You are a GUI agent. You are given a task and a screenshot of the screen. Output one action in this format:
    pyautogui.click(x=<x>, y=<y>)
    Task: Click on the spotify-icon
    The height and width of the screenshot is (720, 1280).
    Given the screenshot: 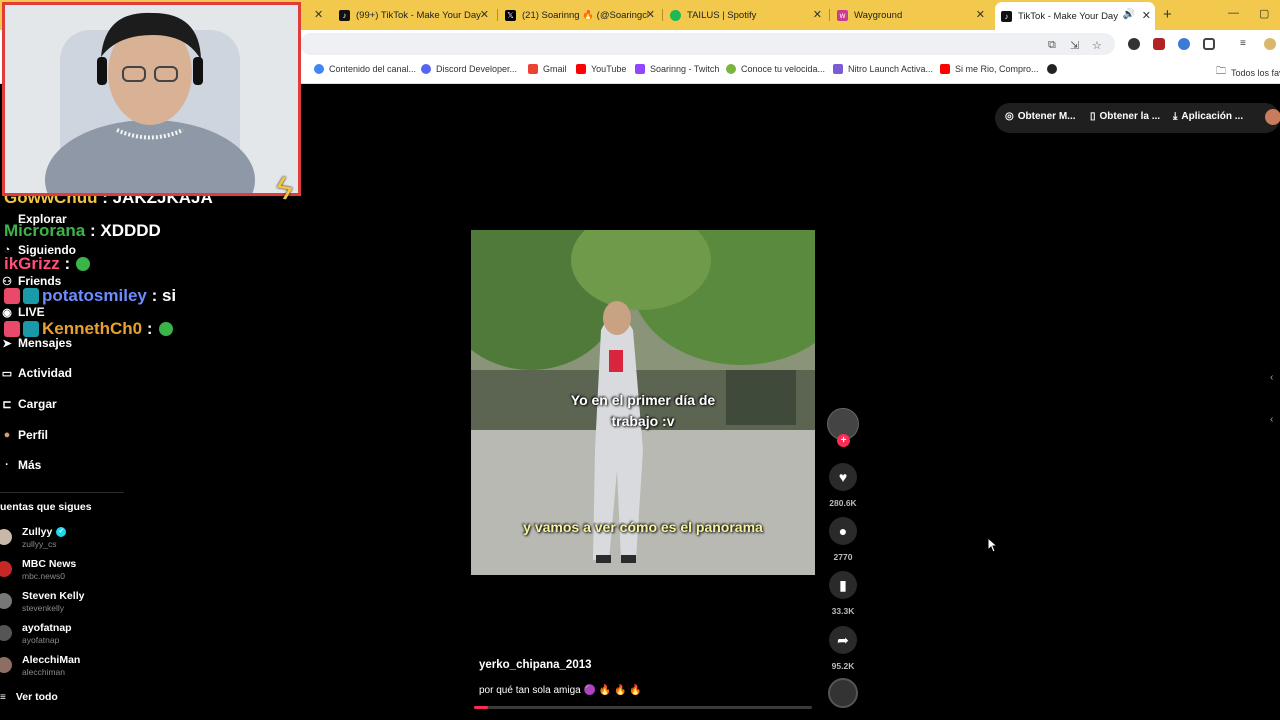 What is the action you would take?
    pyautogui.click(x=675, y=15)
    